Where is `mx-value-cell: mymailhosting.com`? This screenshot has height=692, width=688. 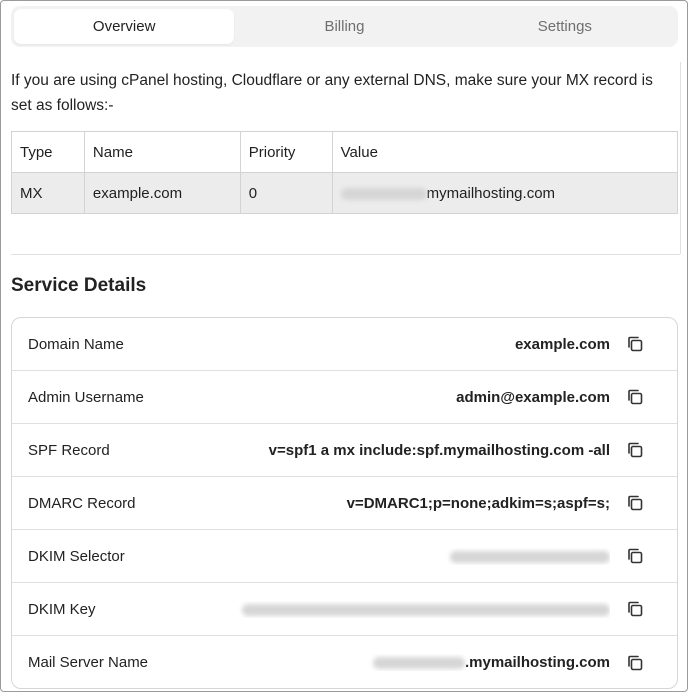 mx-value-cell: mymailhosting.com is located at coordinates (505, 193).